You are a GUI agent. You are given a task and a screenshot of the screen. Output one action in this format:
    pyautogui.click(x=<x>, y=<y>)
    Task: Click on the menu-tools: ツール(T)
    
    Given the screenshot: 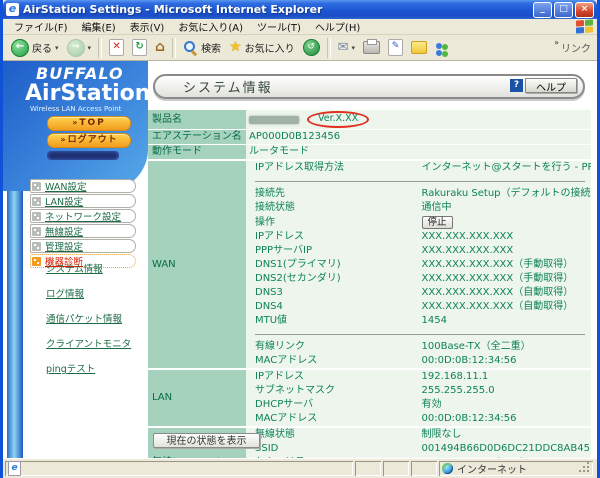 What is the action you would take?
    pyautogui.click(x=279, y=26)
    